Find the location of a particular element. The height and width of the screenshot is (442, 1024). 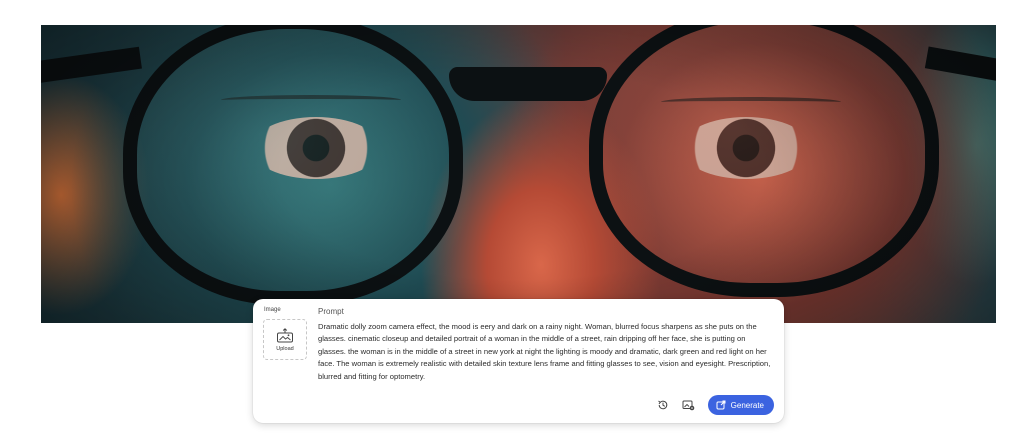

image-settings-icon is located at coordinates (688, 405).